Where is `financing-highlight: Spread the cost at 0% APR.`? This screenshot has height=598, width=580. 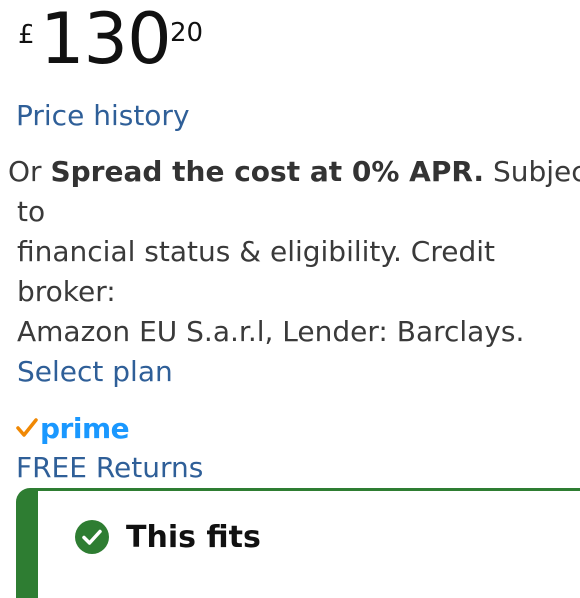
financing-highlight: Spread the cost at 0% APR. is located at coordinates (267, 171).